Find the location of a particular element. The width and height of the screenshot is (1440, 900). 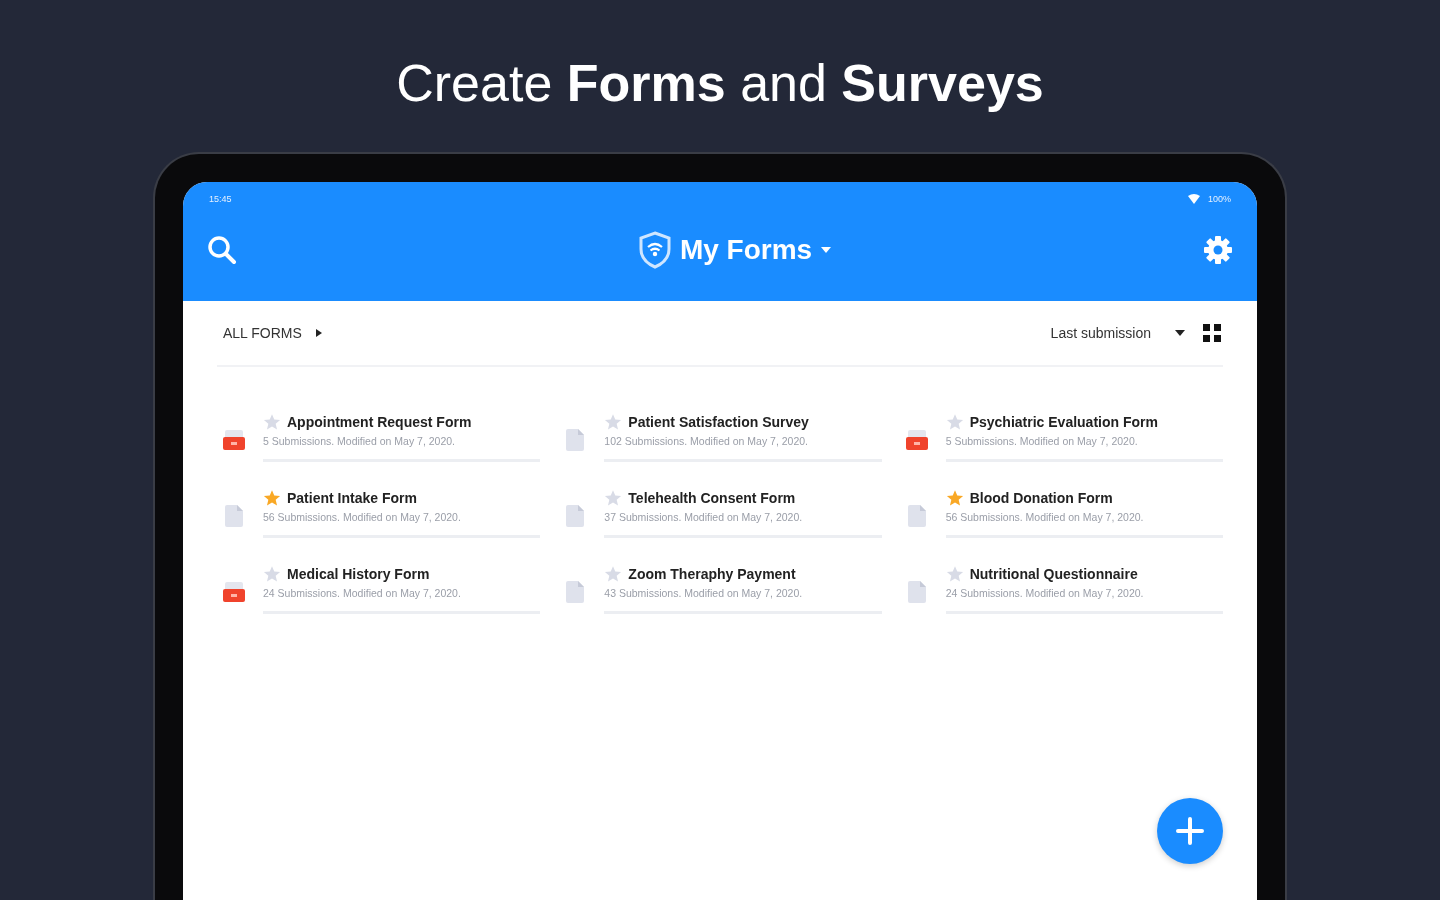

headline: Create Forms and Surveys is located at coordinates (720, 83).